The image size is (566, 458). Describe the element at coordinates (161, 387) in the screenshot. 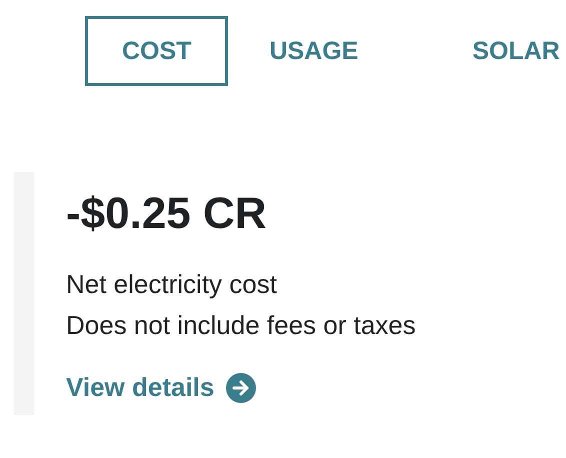

I see `view-details-link: View details` at that location.